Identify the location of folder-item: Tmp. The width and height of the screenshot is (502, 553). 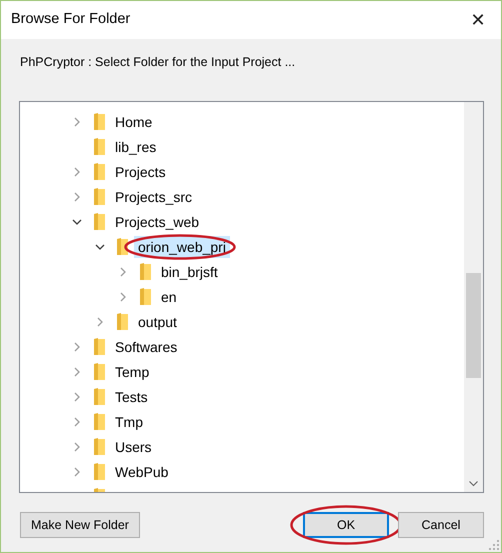
(129, 421).